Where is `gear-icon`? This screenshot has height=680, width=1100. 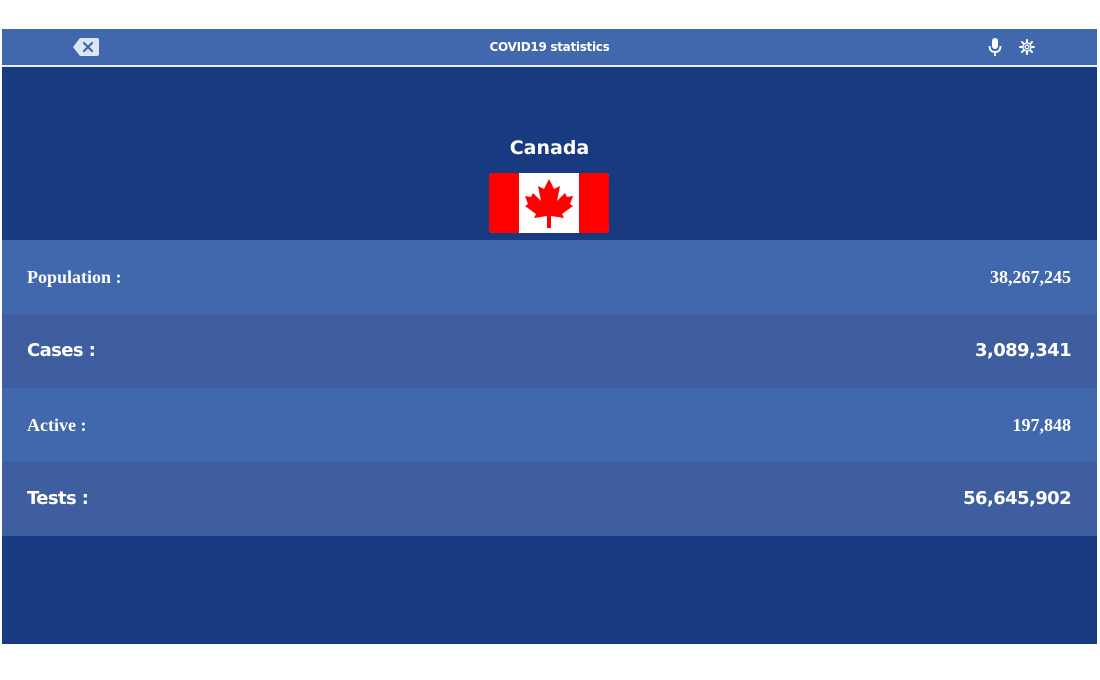
gear-icon is located at coordinates (1027, 47).